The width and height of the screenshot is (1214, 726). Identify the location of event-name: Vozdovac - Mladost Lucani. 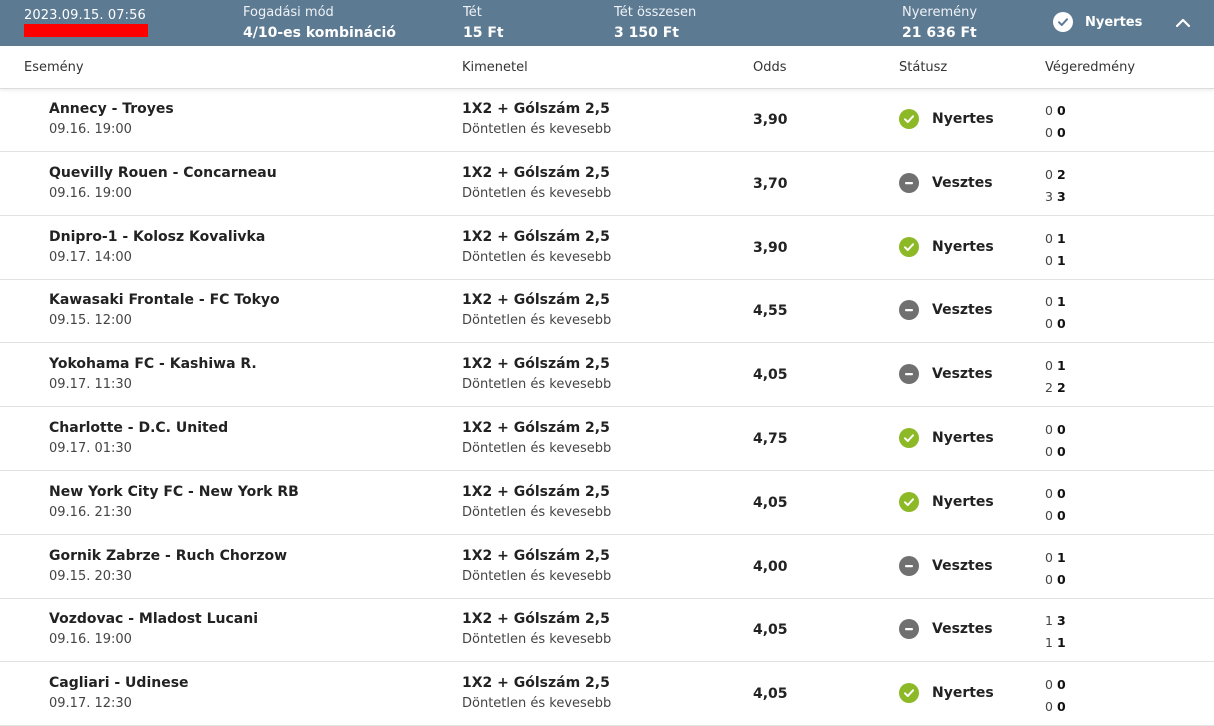
(154, 619).